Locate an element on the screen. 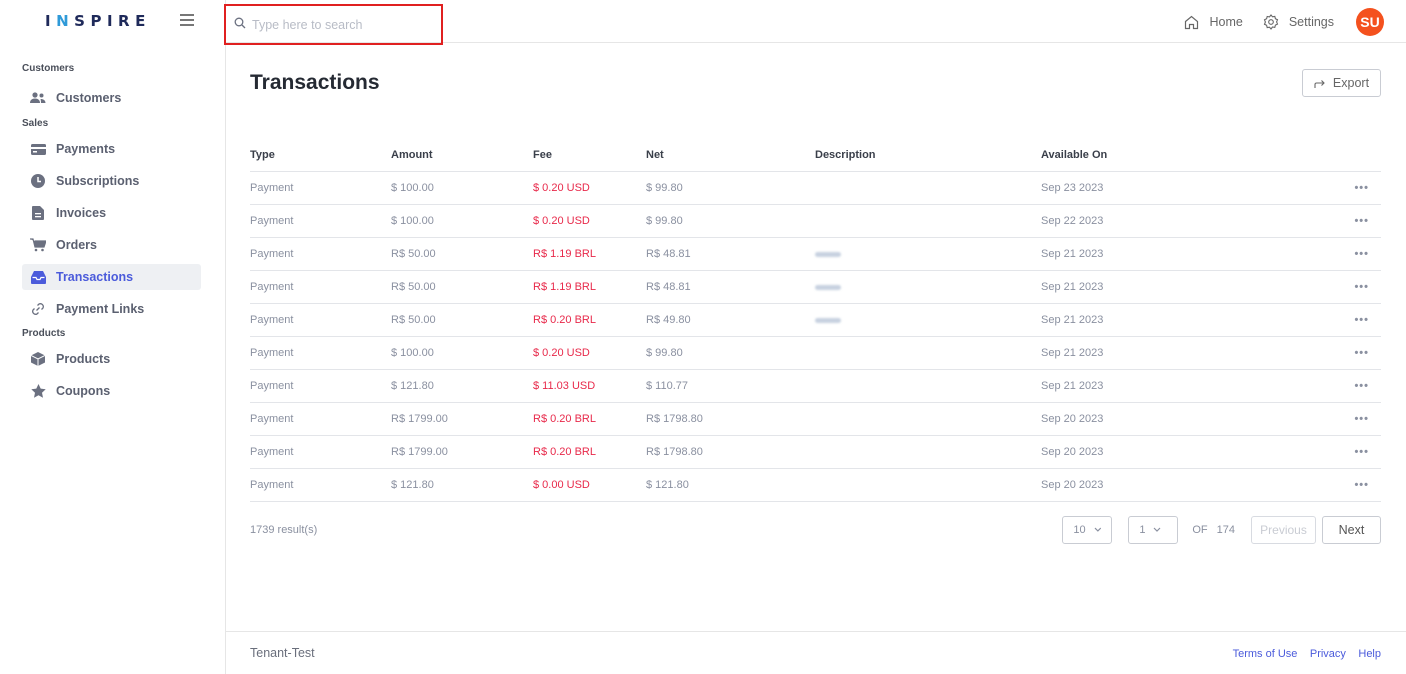  column-header-type: Type is located at coordinates (320, 155).